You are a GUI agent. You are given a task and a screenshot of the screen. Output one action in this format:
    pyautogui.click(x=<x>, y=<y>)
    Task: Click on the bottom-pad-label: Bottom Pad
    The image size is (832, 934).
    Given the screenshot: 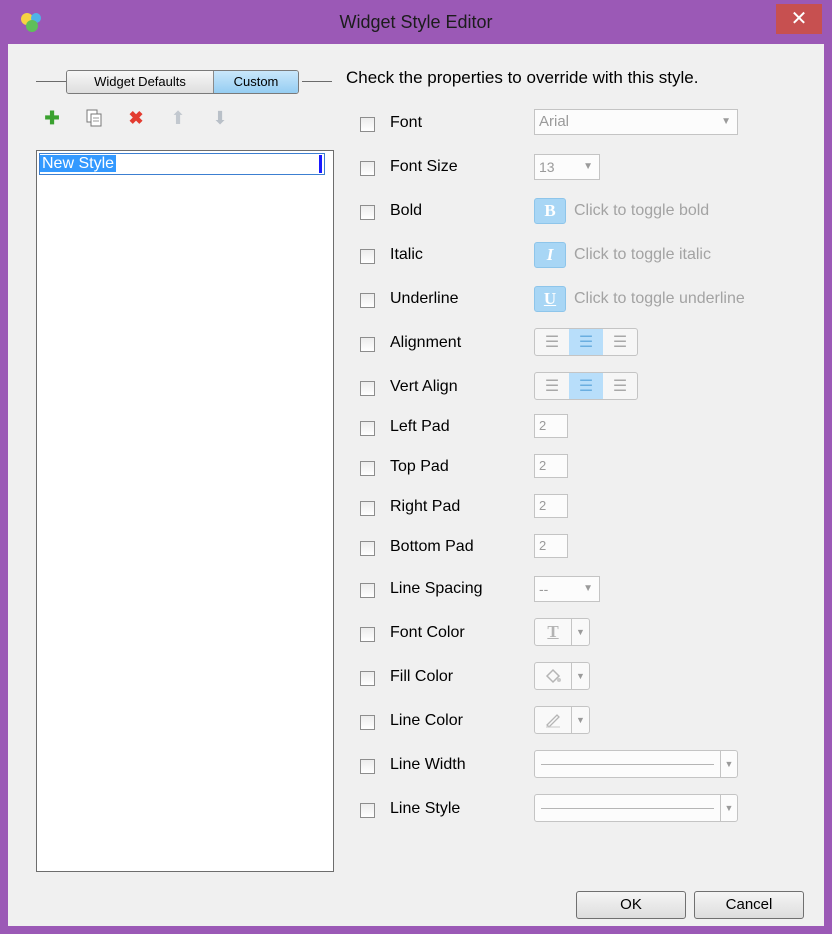 What is the action you would take?
    pyautogui.click(x=432, y=546)
    